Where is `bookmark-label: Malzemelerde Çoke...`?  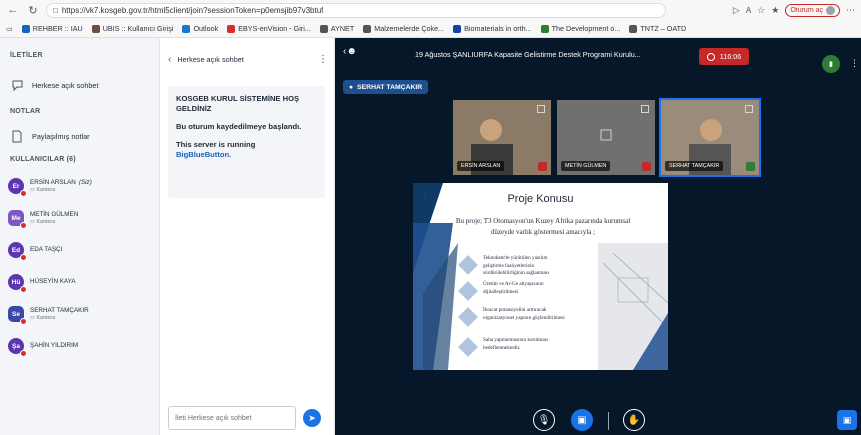
bookmark-label: Malzemelerde Çoke... is located at coordinates (409, 28).